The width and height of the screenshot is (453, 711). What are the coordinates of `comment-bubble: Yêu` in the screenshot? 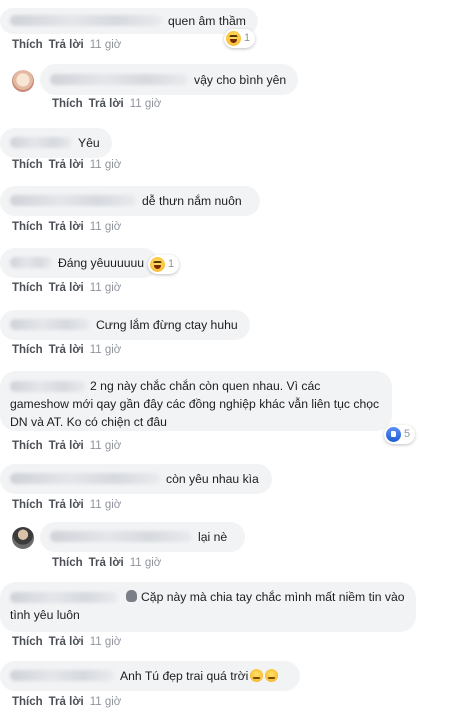 It's located at (56, 143).